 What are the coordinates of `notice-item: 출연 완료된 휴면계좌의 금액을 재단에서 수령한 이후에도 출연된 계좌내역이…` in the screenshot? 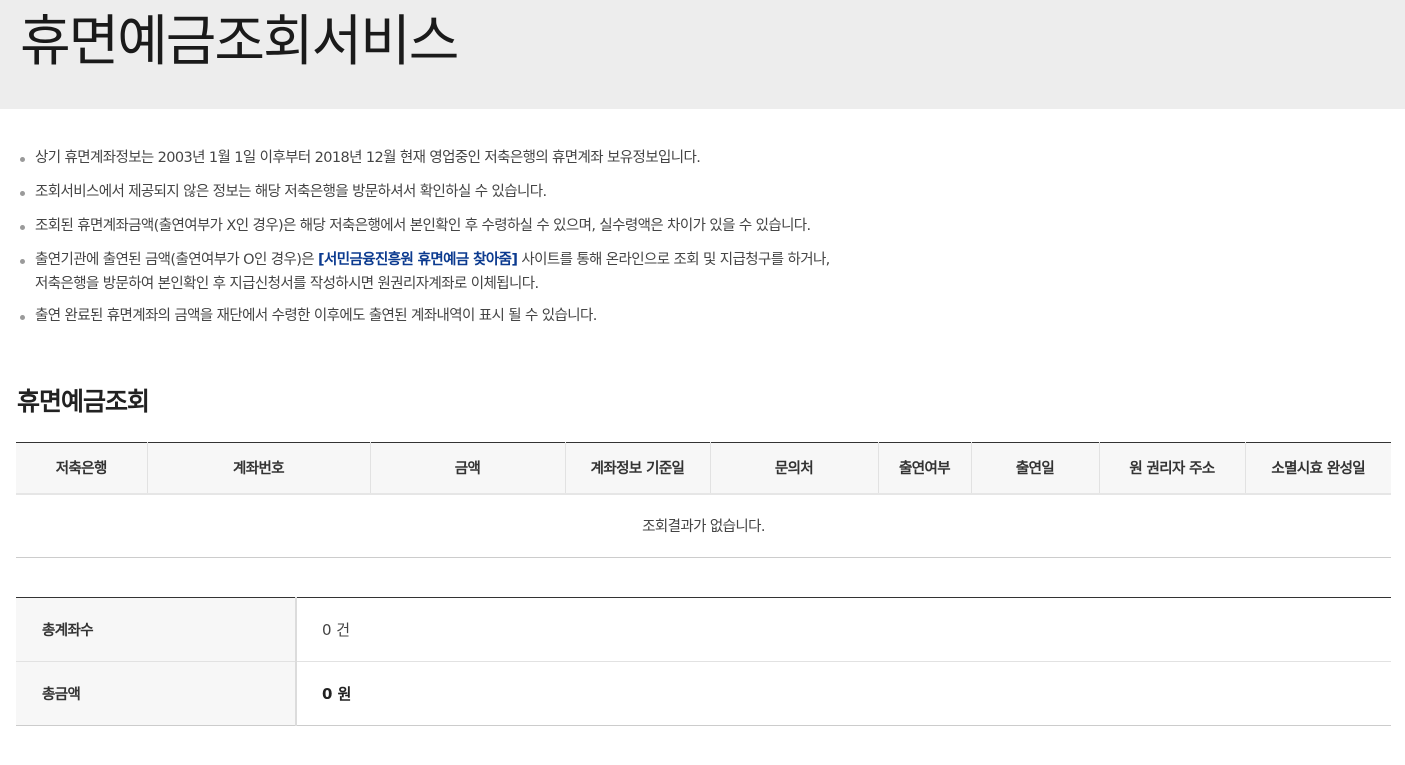 It's located at (705, 316).